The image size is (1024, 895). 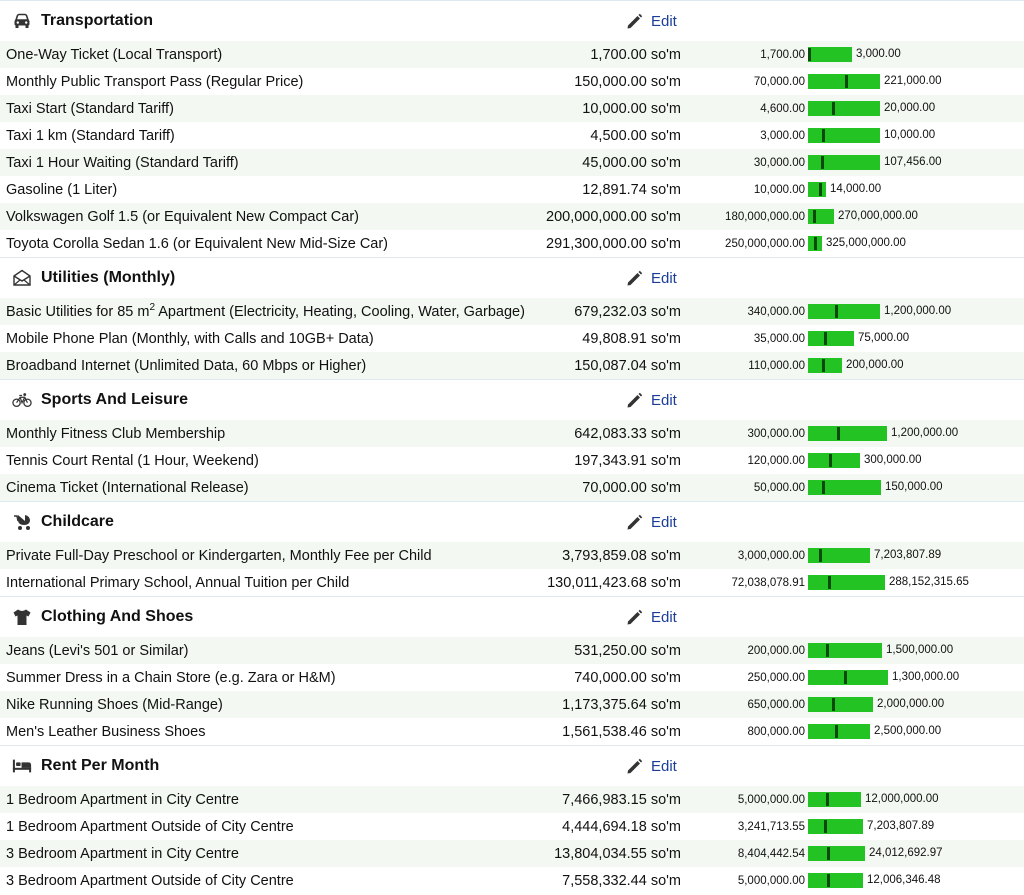 What do you see at coordinates (627, 460) in the screenshot?
I see `item-price: 197,343.91 so'm` at bounding box center [627, 460].